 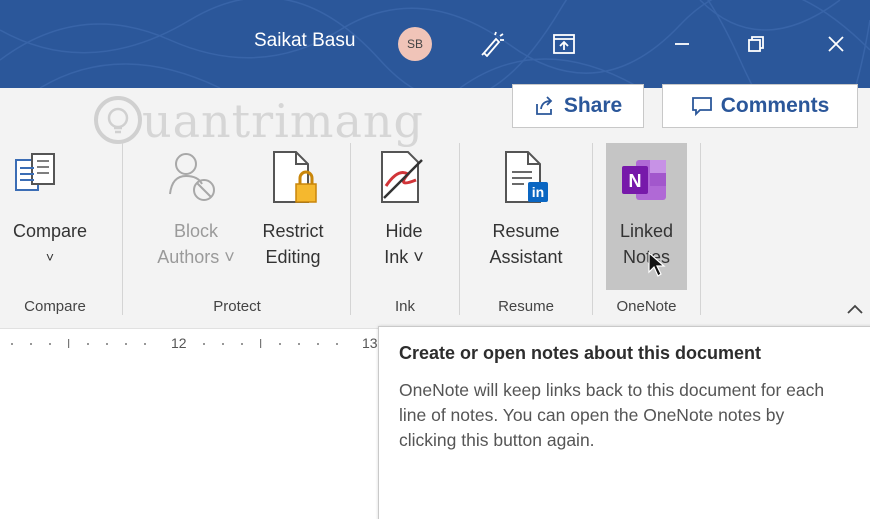 I want to click on compare-dropdown-chevron: ˅, so click(x=50, y=257).